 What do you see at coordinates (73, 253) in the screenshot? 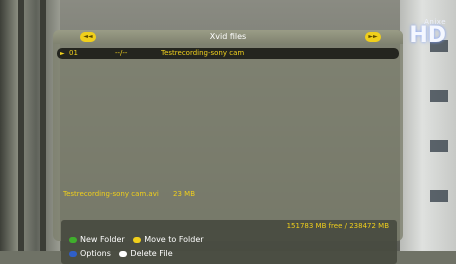
I see `blue-button-icon` at bounding box center [73, 253].